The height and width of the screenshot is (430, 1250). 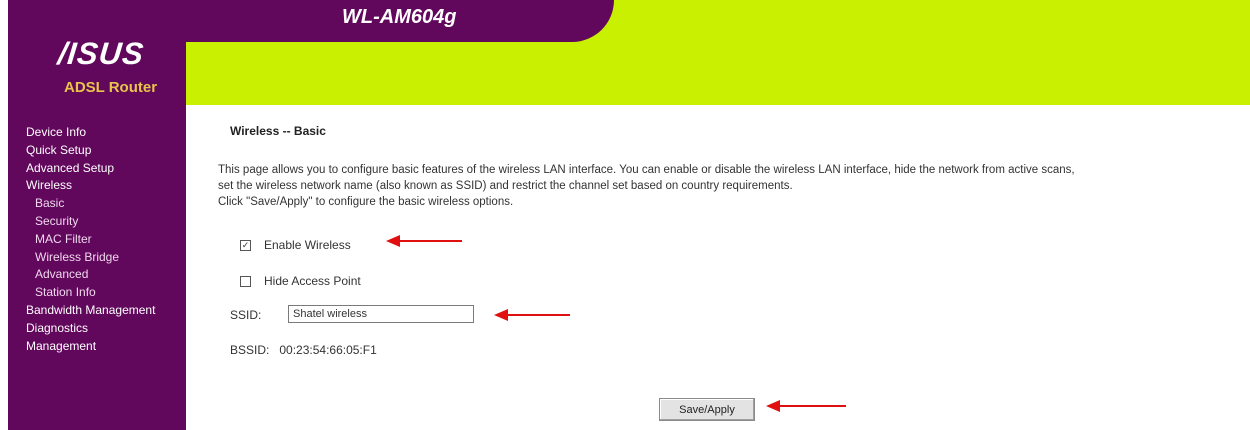 What do you see at coordinates (90, 275) in the screenshot?
I see `sidebar-item-advanced: Advanced` at bounding box center [90, 275].